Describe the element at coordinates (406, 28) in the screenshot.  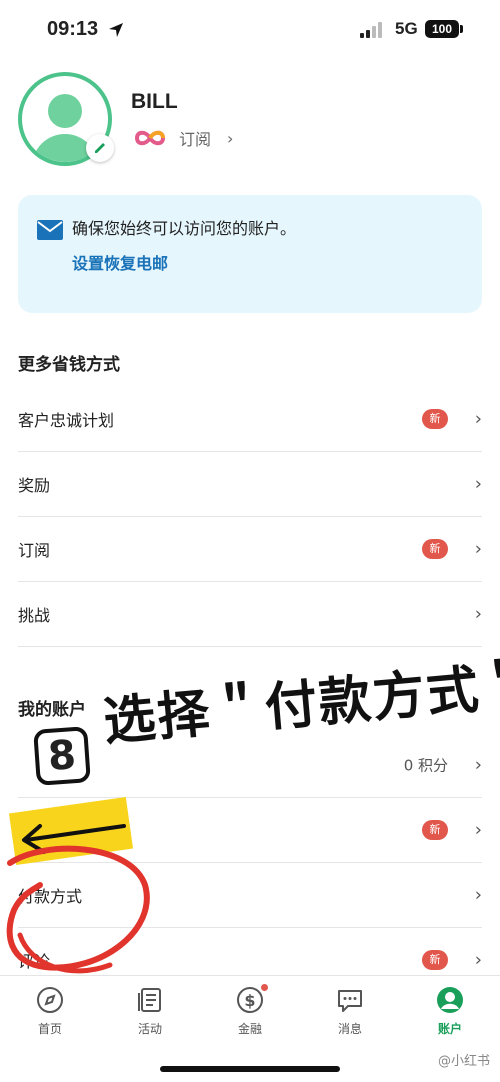
I see `network-type: 5G` at that location.